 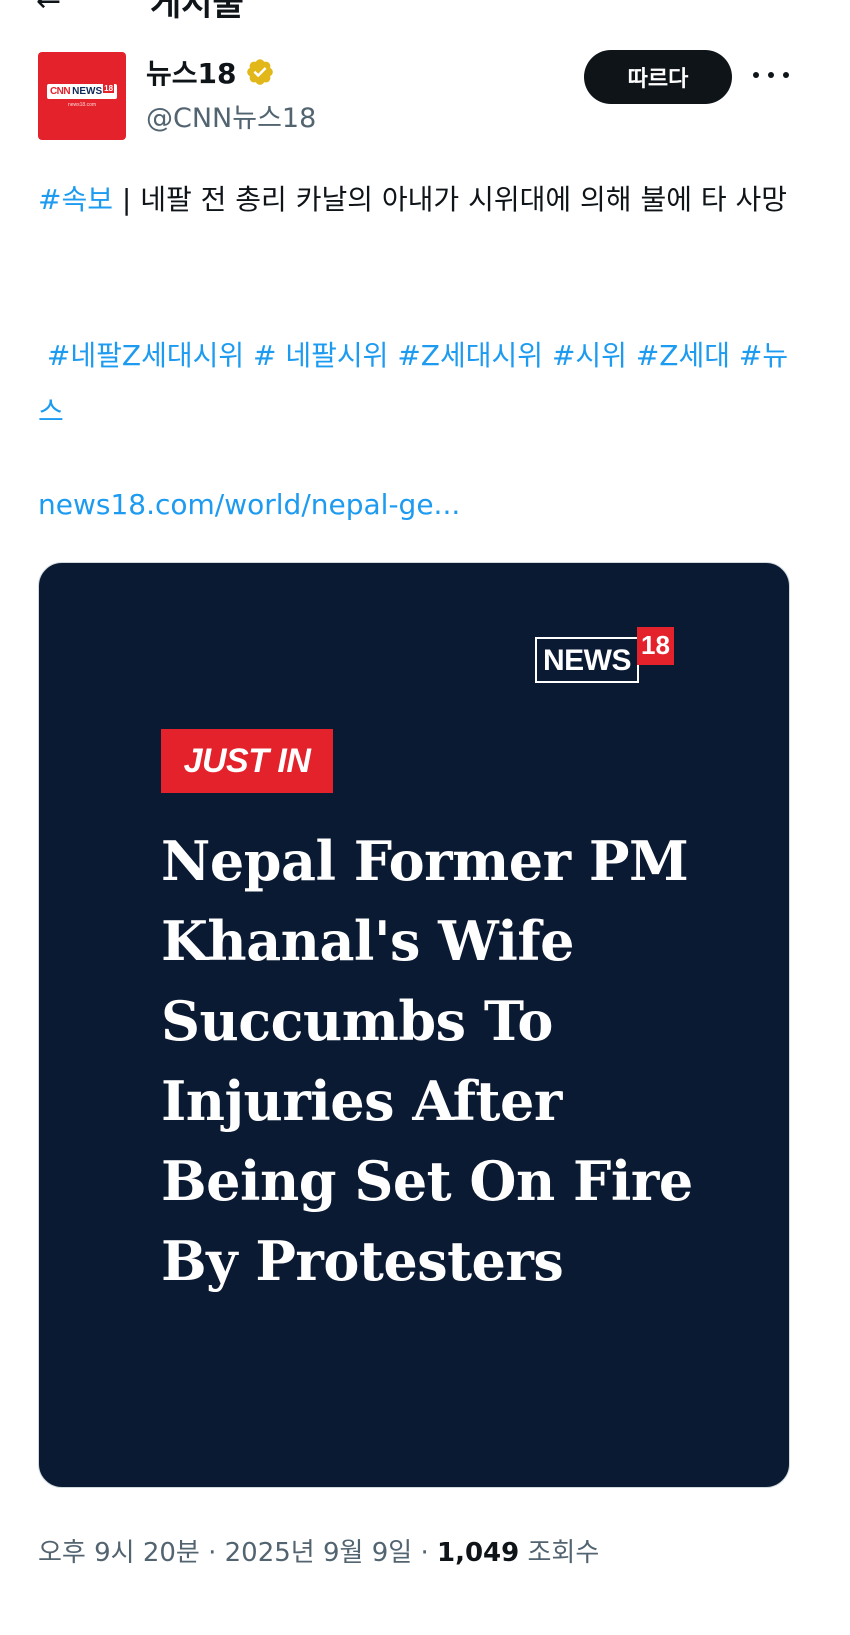 What do you see at coordinates (589, 355) in the screenshot?
I see `hashtag-link: #시위` at bounding box center [589, 355].